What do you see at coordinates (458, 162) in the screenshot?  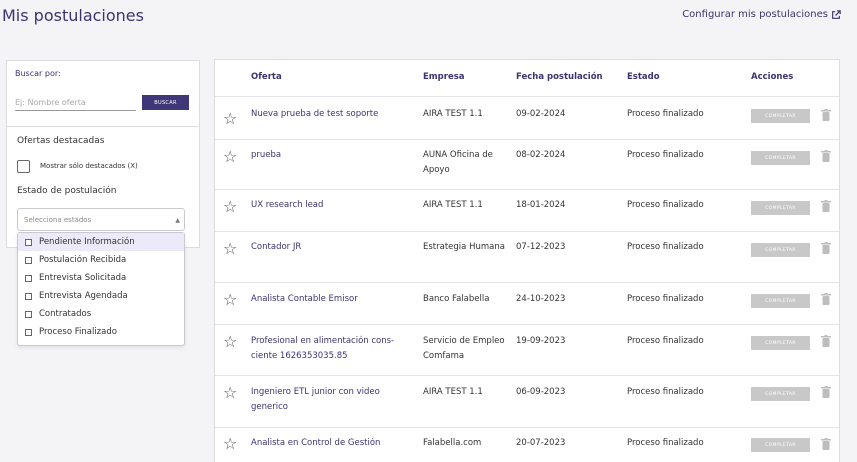 I see `company-cell: AUNA Oficina de Apoyo` at bounding box center [458, 162].